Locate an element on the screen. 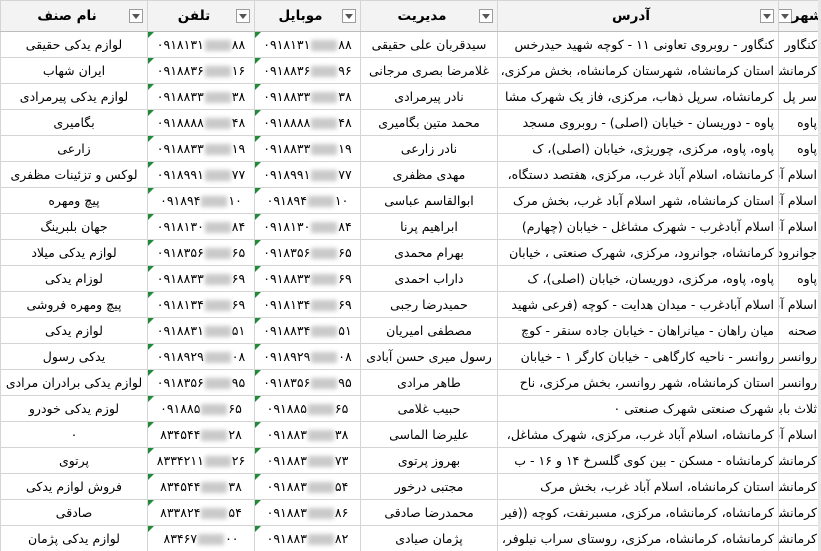  cell-mobile: ۰۹۱۸۸۵ ۶۵ is located at coordinates (307, 408).